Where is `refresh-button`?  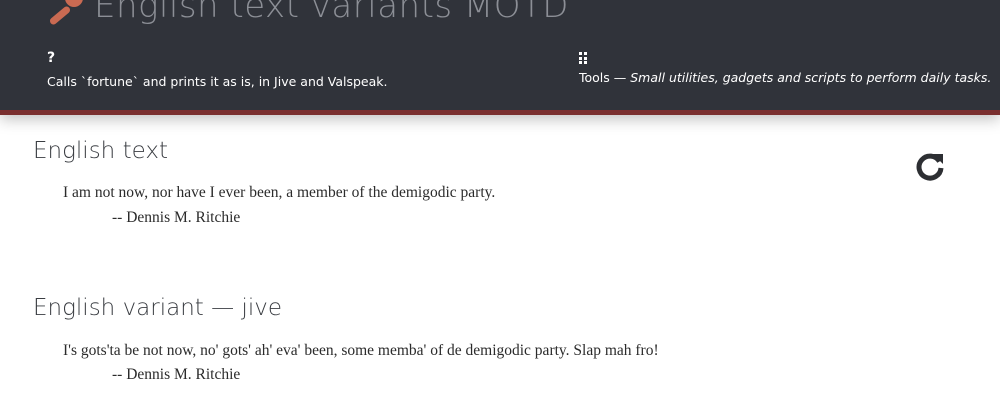
refresh-button is located at coordinates (930, 166).